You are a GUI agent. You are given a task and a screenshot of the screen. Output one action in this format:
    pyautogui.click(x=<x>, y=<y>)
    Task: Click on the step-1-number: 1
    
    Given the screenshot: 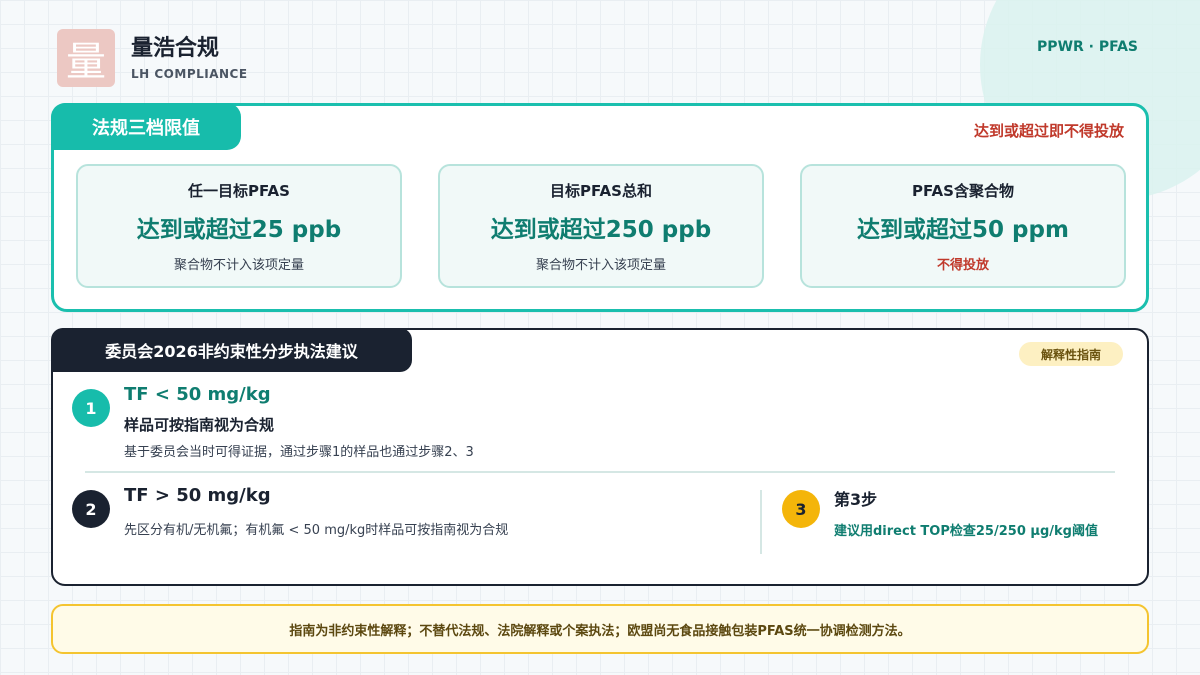 What is the action you would take?
    pyautogui.click(x=91, y=408)
    